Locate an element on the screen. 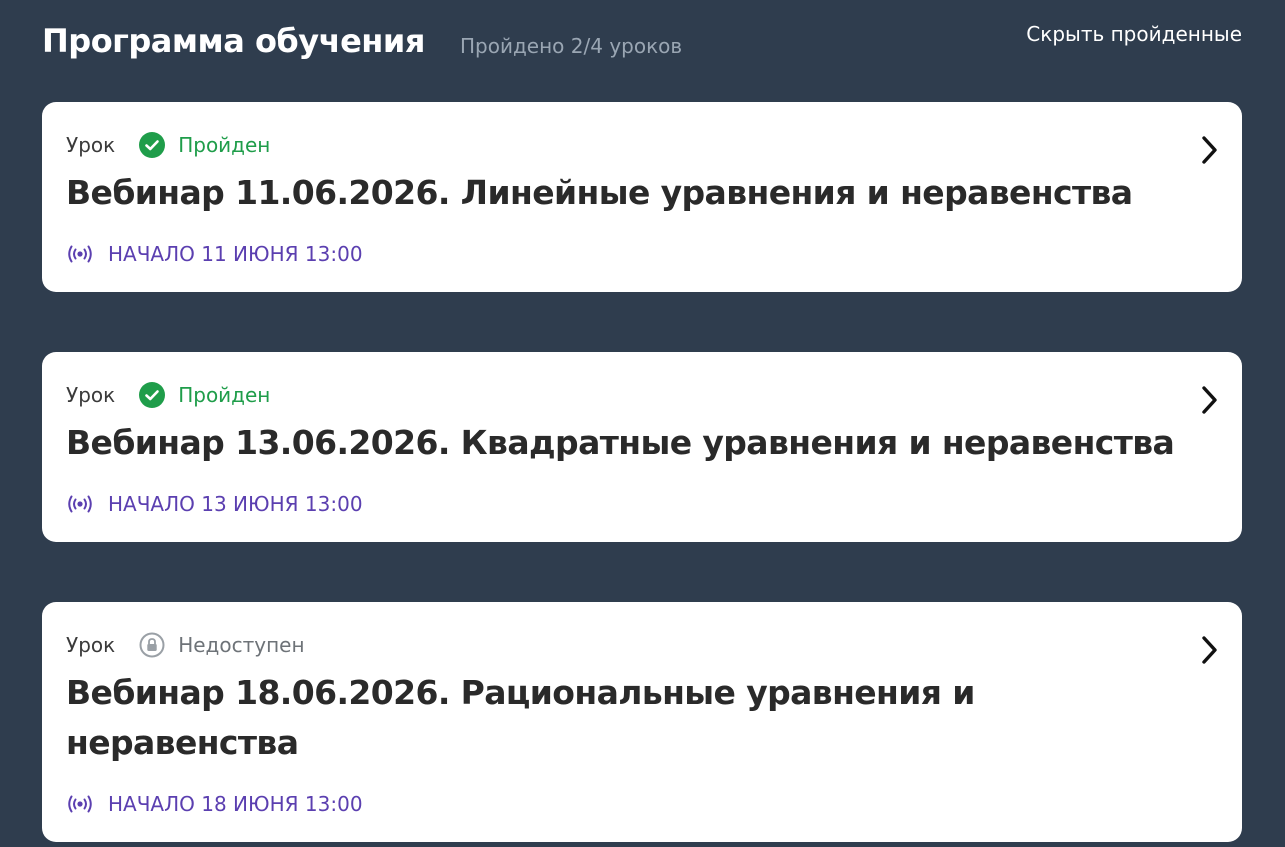  start-time-row: НАЧАЛО 18 ИЮНЯ 13:00 is located at coordinates (214, 804).